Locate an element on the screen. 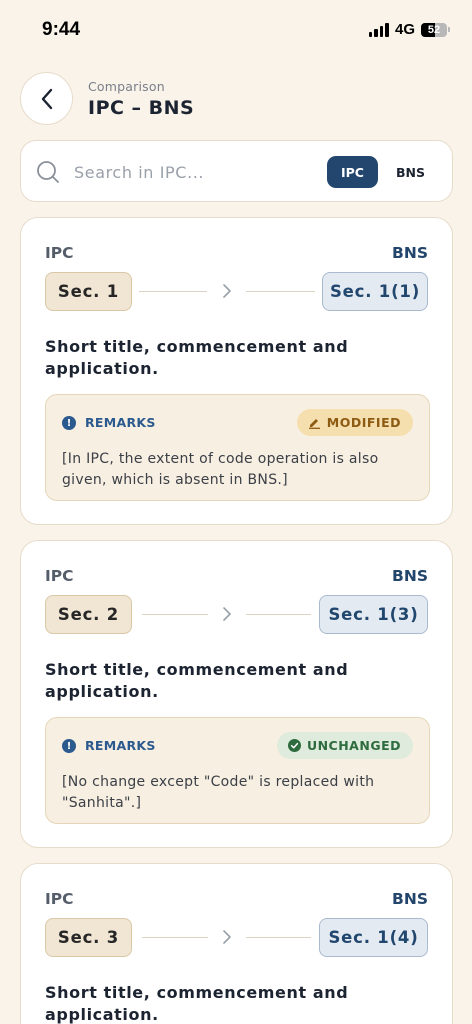 The width and height of the screenshot is (472, 1024). status-indicators: 4G 52 is located at coordinates (409, 29).